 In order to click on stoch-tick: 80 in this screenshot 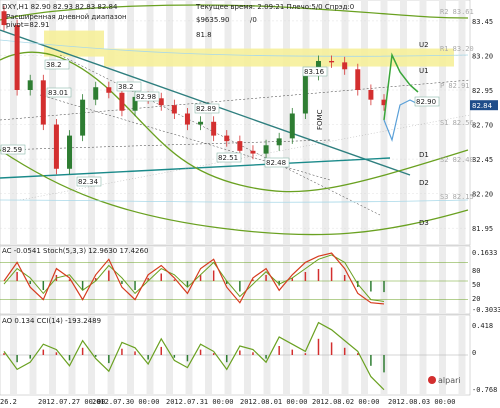, I will do `click(476, 271)`.